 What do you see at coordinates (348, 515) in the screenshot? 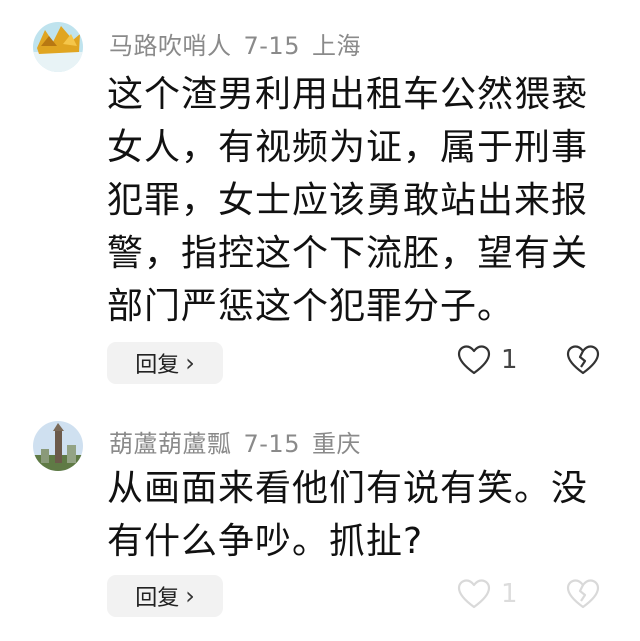
I see `comment-text: 从画面来看他们有说有笑。没有什么争吵。抓扯?` at bounding box center [348, 515].